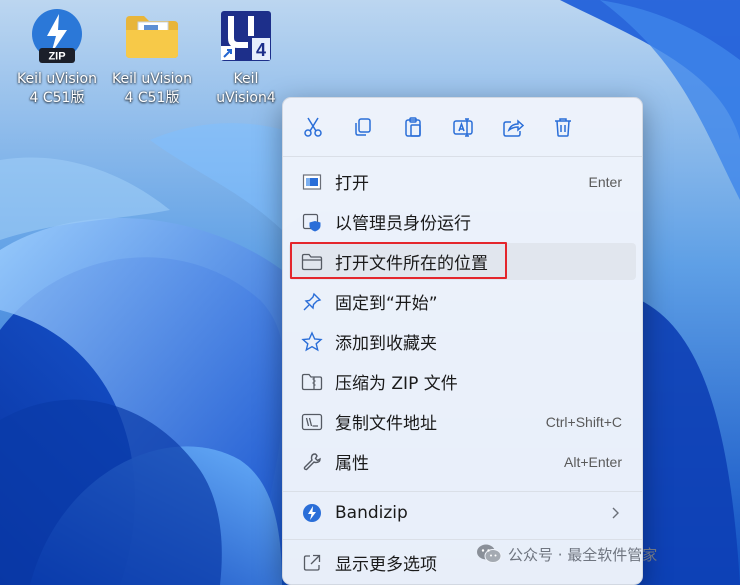 The height and width of the screenshot is (585, 740). What do you see at coordinates (152, 36) in the screenshot?
I see `folder-icon` at bounding box center [152, 36].